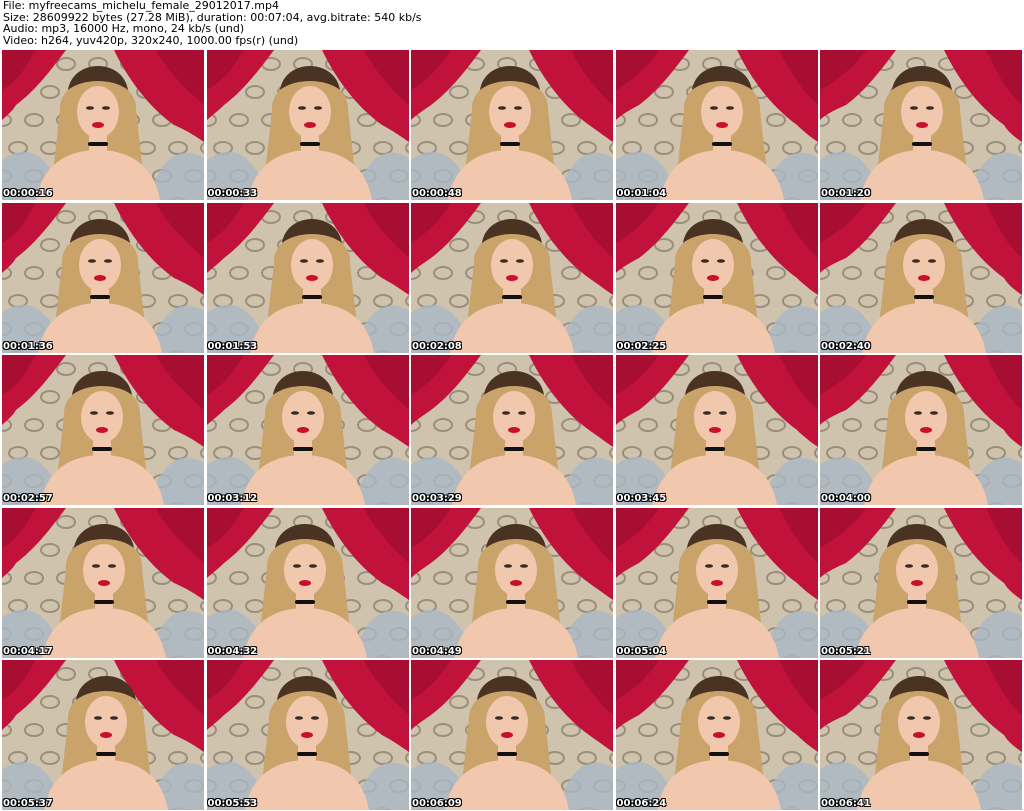 The image size is (1024, 811). I want to click on timestamp-label: 00:06:41, so click(846, 803).